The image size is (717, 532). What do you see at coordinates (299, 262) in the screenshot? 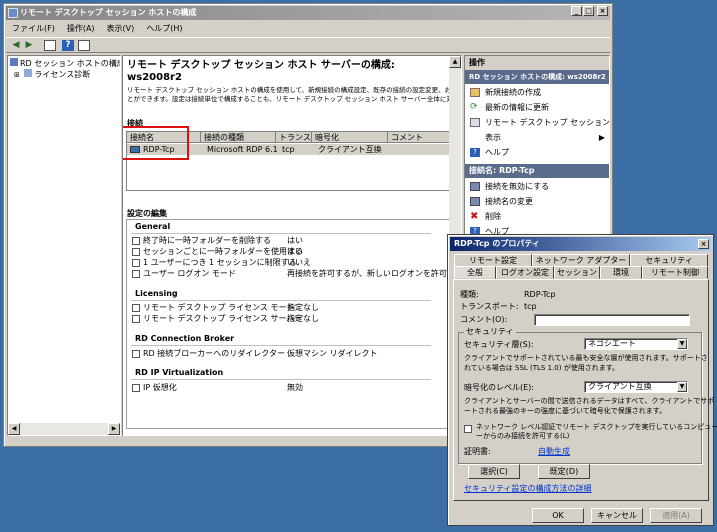
I see `setting-value: いいえ` at bounding box center [299, 262].